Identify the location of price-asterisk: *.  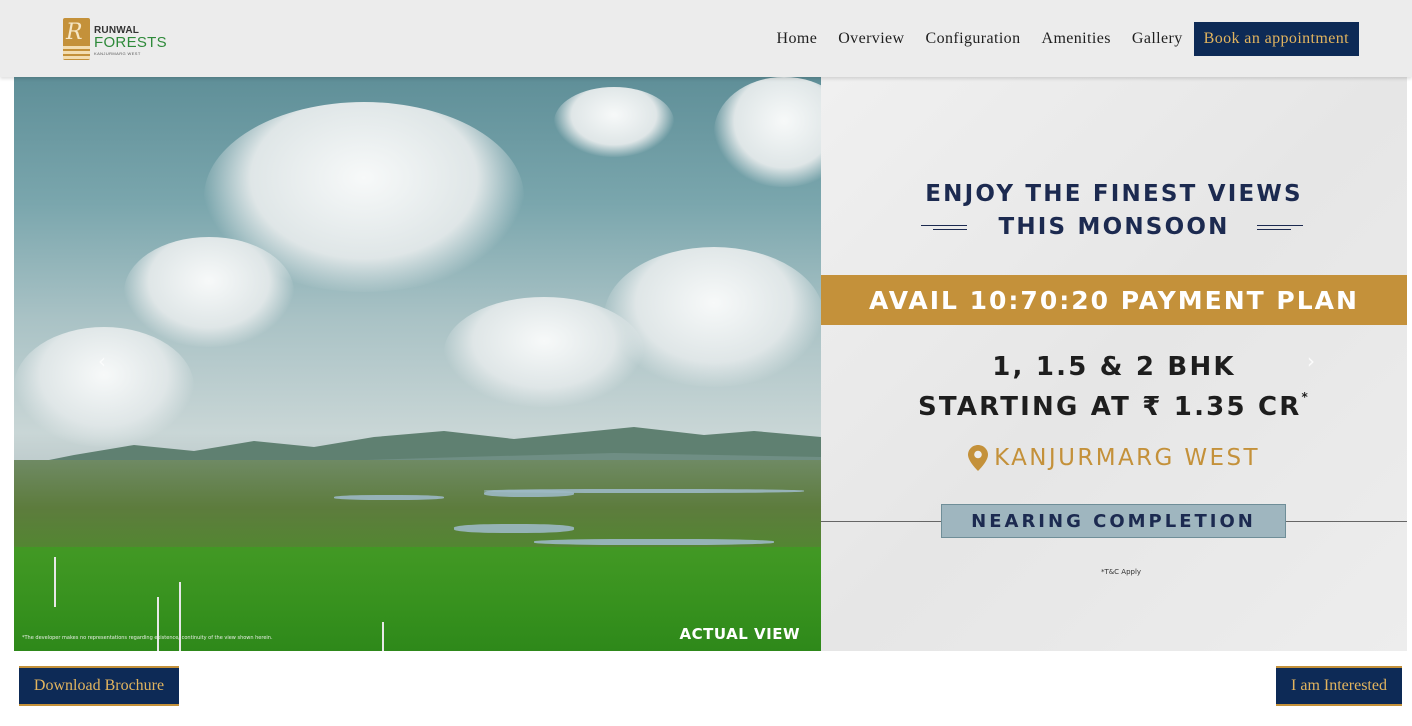
(1305, 397).